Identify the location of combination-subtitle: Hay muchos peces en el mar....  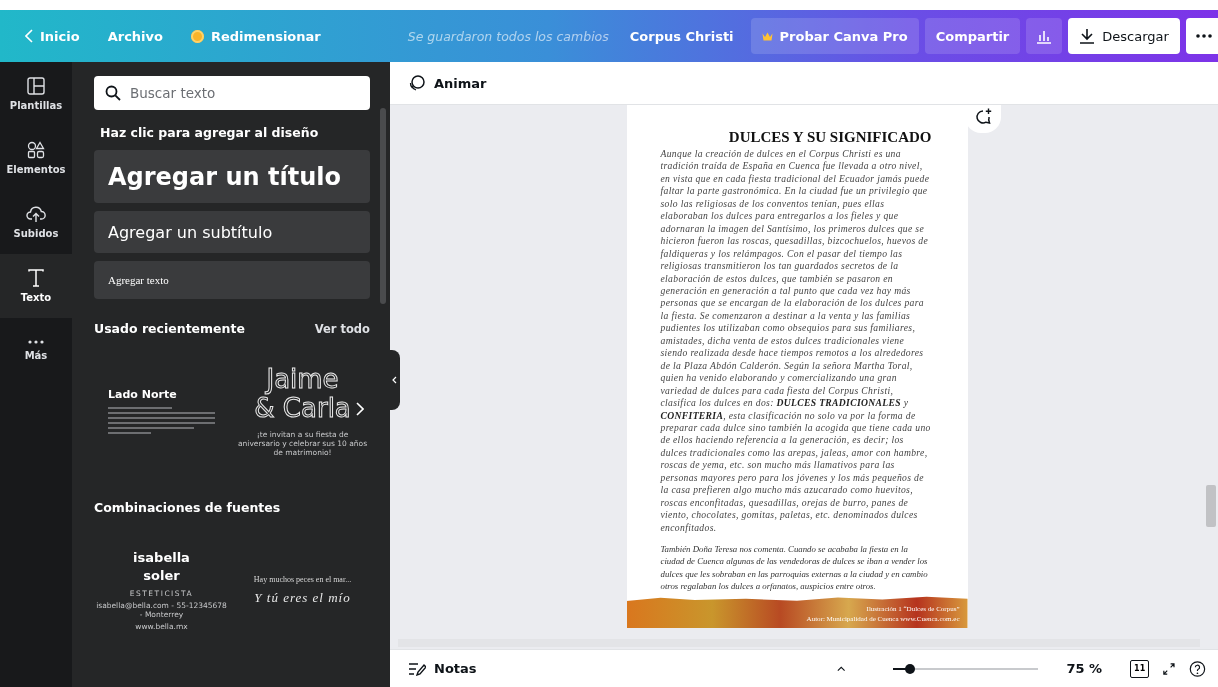
(302, 579).